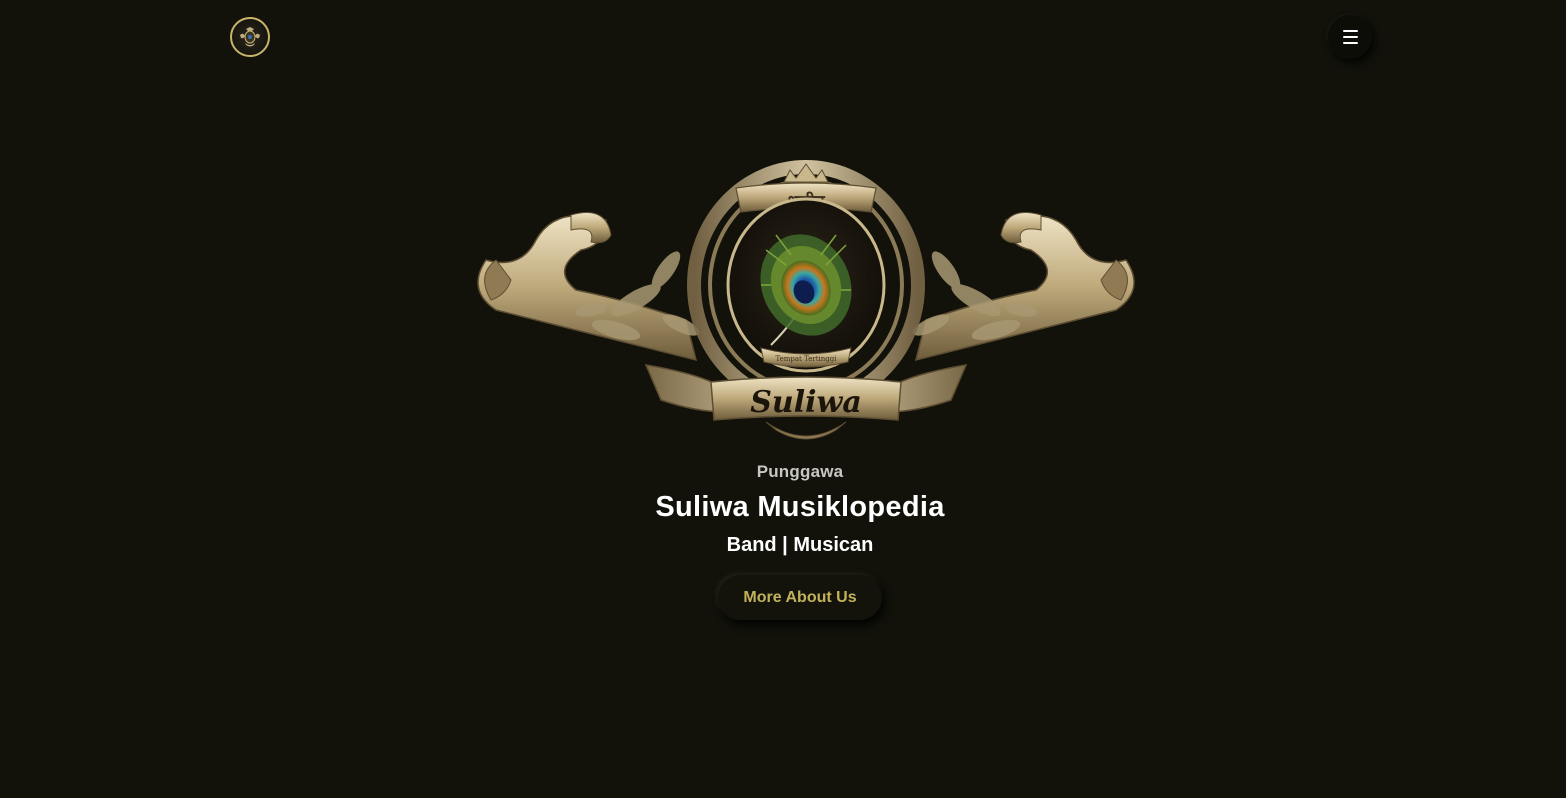 This screenshot has width=1566, height=798. I want to click on more-about-us-button: More About Us, so click(800, 597).